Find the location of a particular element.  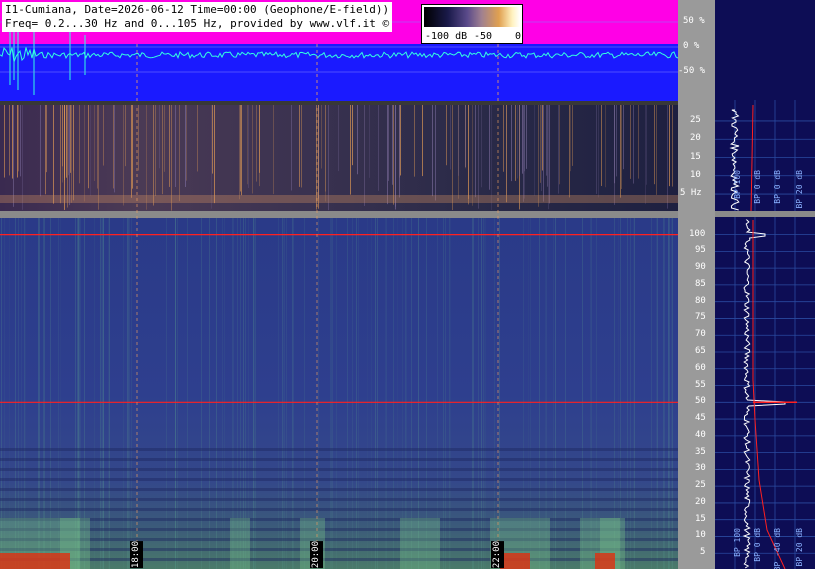

colorbar-legend: -100 dB -50 0 is located at coordinates (472, 24).